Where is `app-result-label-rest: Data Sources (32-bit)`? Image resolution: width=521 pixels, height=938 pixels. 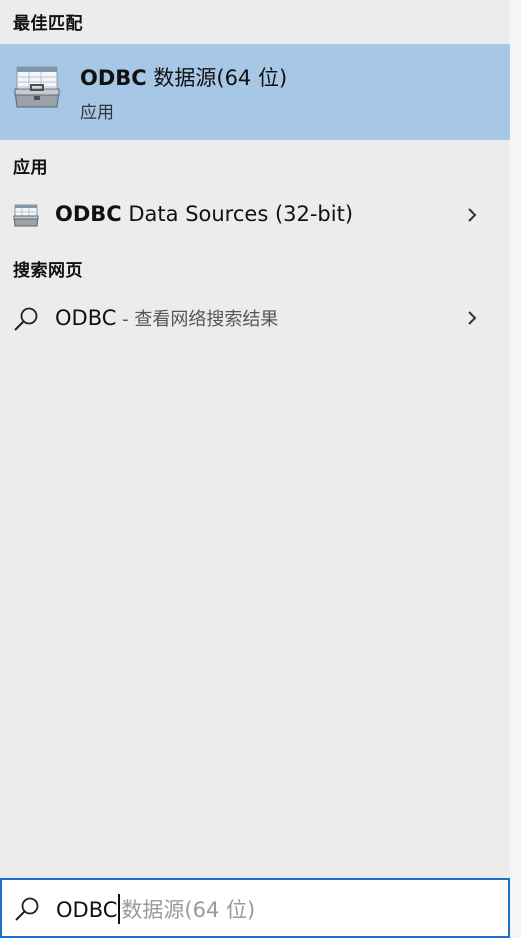 app-result-label-rest: Data Sources (32-bit) is located at coordinates (237, 214).